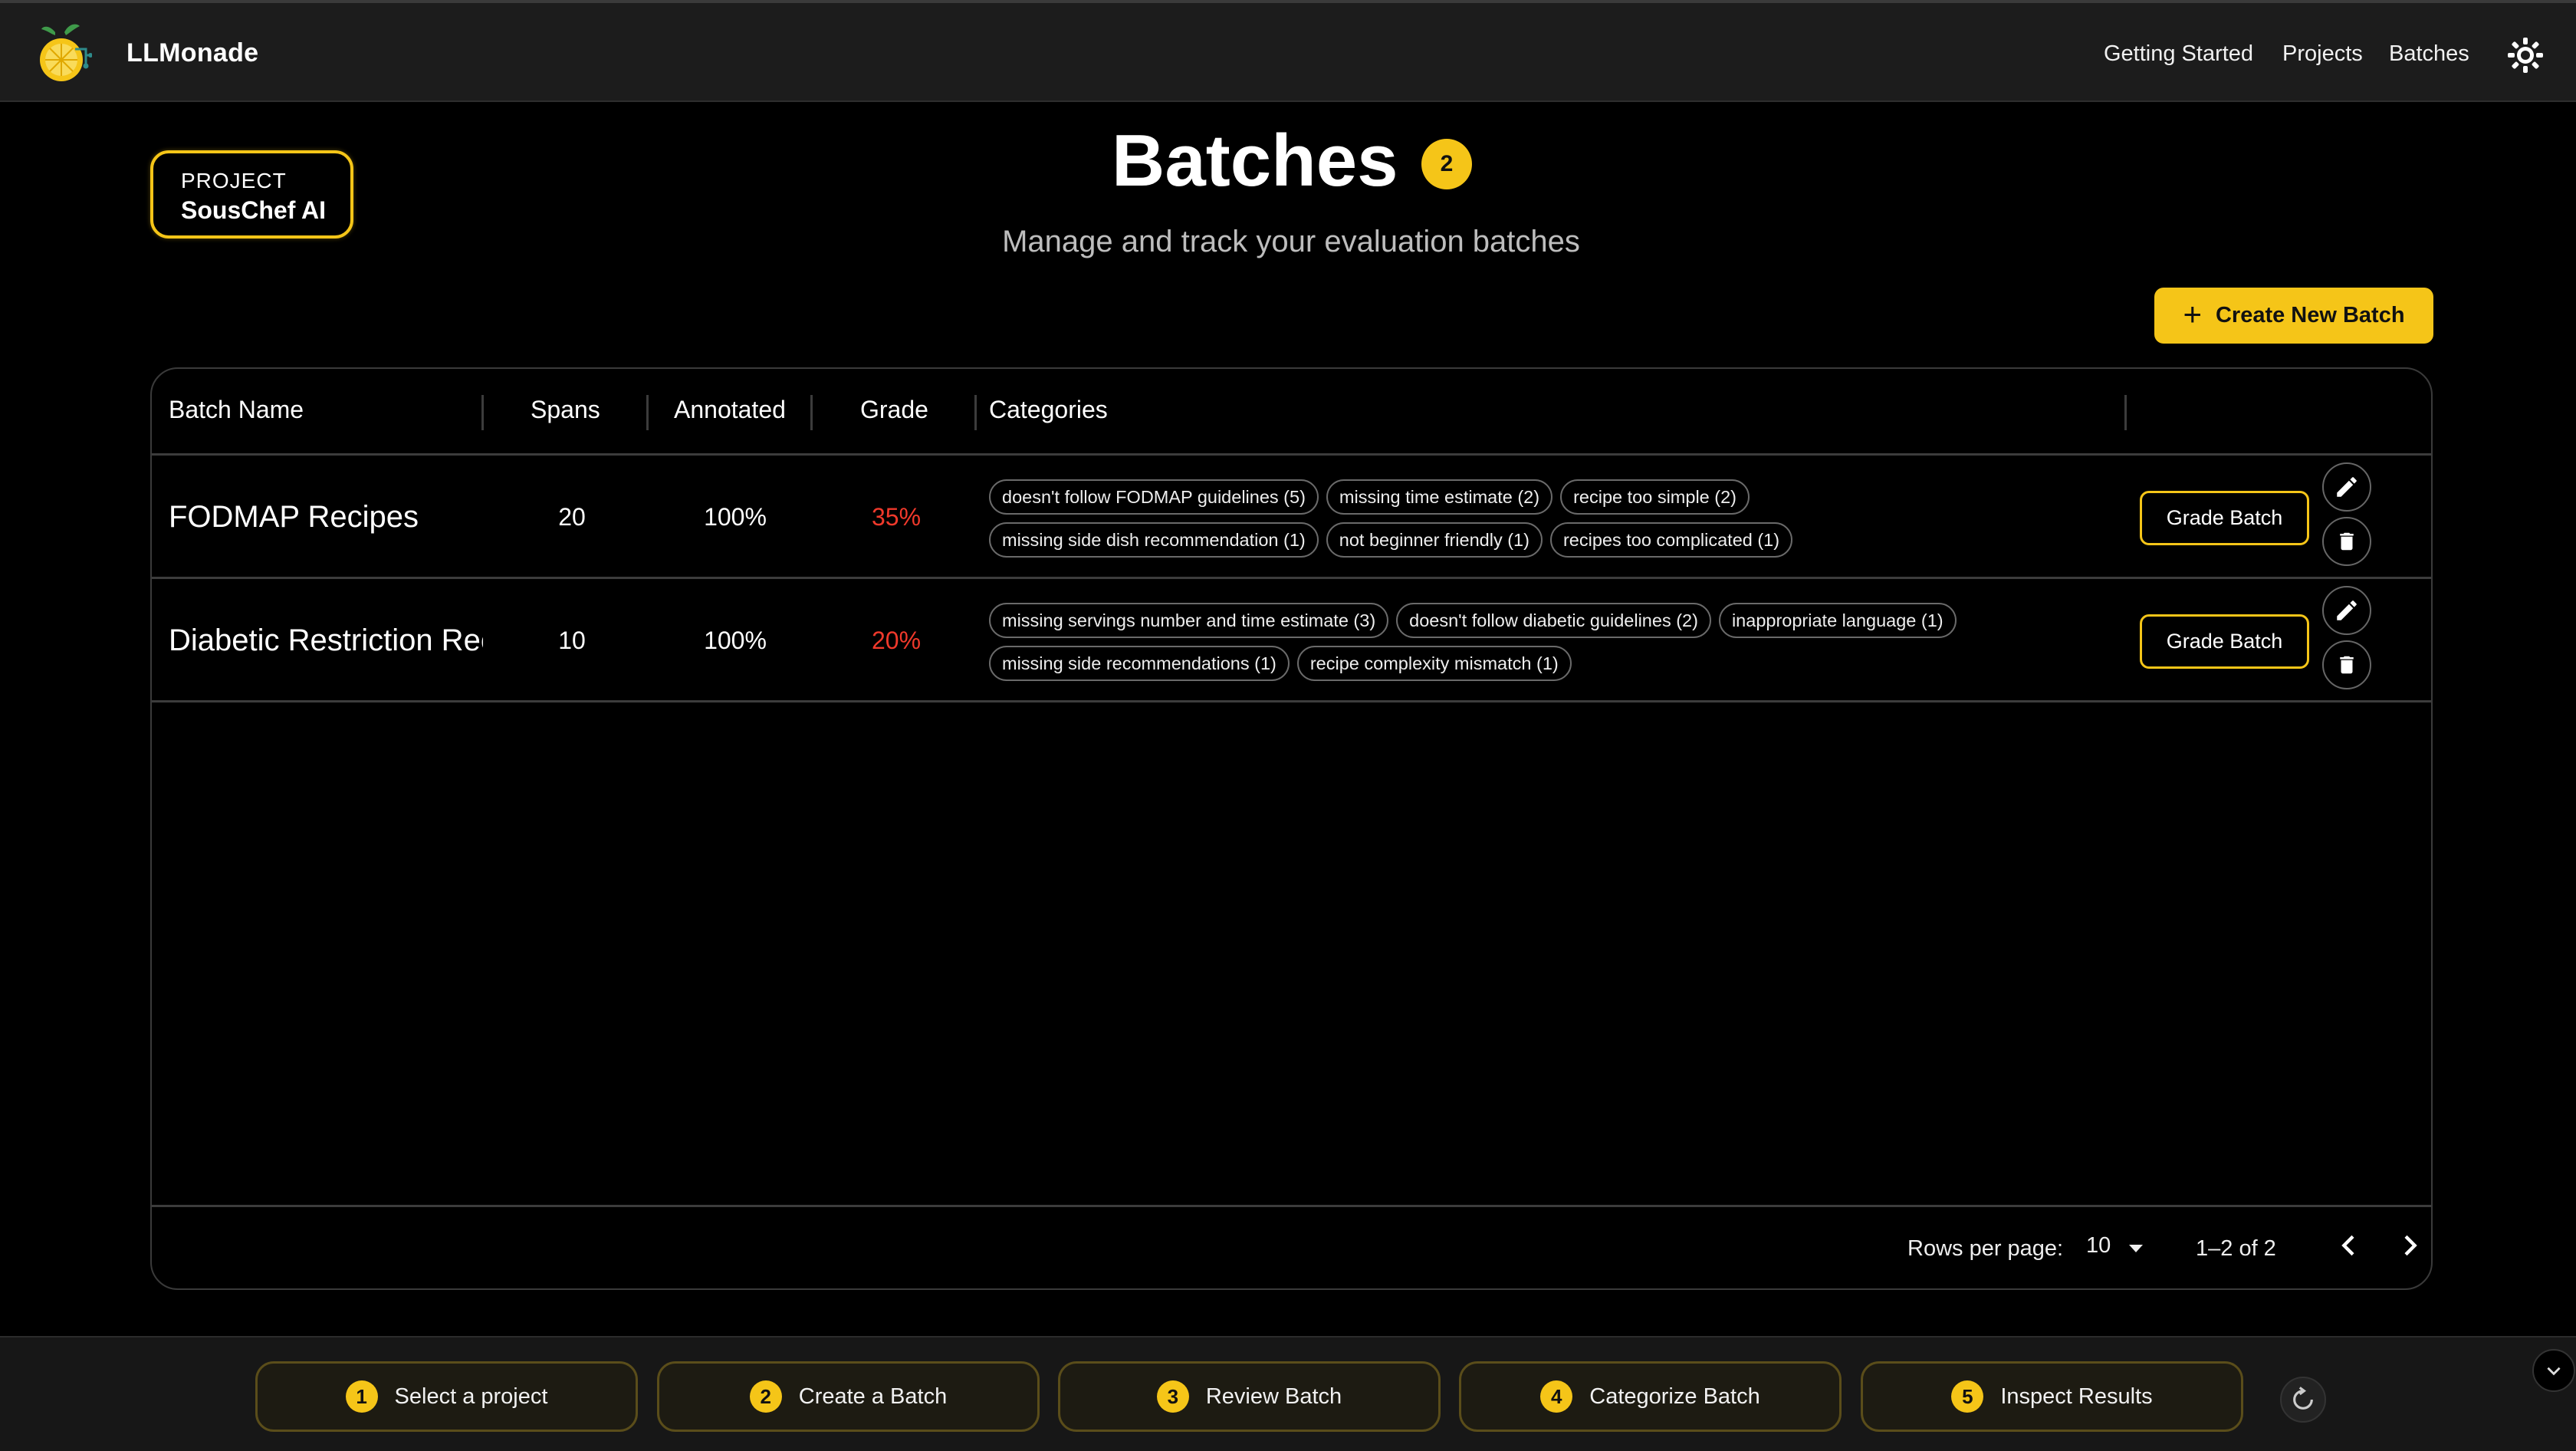 Image resolution: width=2576 pixels, height=1451 pixels. I want to click on column-grade: Grade, so click(894, 410).